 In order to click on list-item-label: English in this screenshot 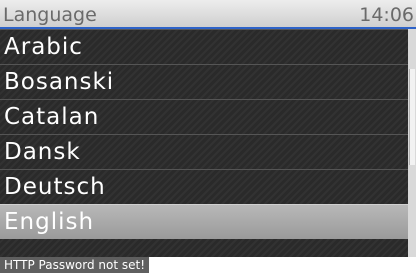, I will do `click(49, 222)`.